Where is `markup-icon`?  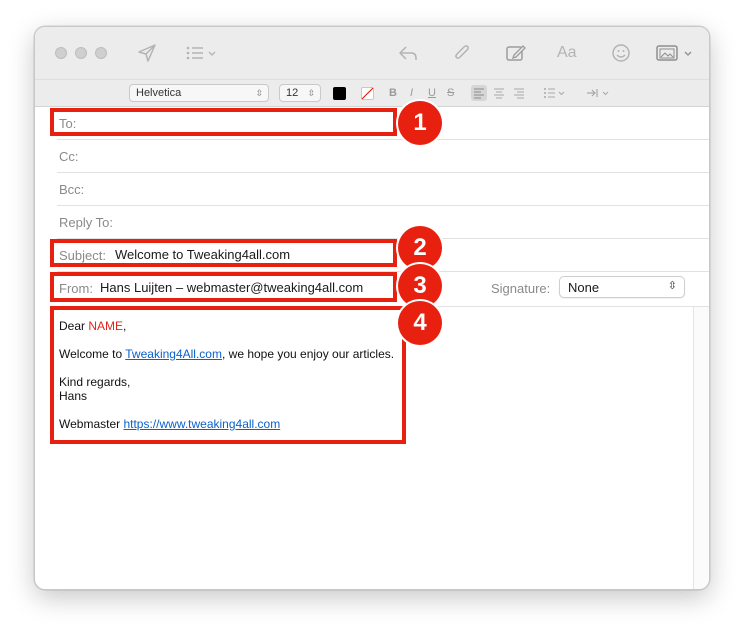 markup-icon is located at coordinates (516, 53).